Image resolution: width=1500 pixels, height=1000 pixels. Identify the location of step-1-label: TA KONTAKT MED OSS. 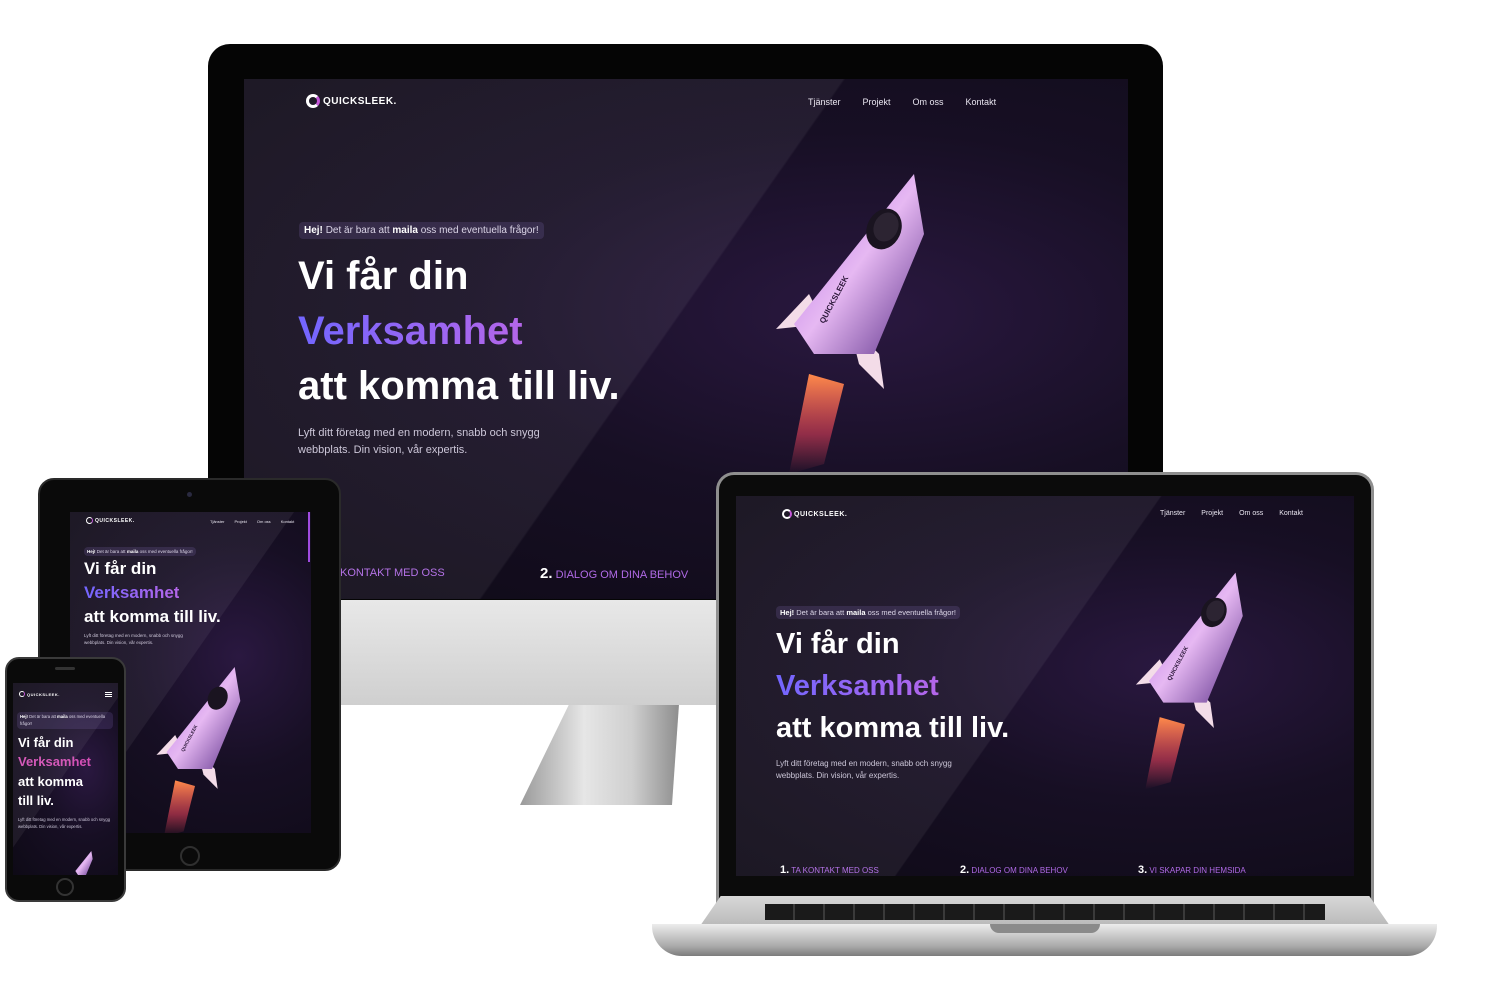
(835, 870).